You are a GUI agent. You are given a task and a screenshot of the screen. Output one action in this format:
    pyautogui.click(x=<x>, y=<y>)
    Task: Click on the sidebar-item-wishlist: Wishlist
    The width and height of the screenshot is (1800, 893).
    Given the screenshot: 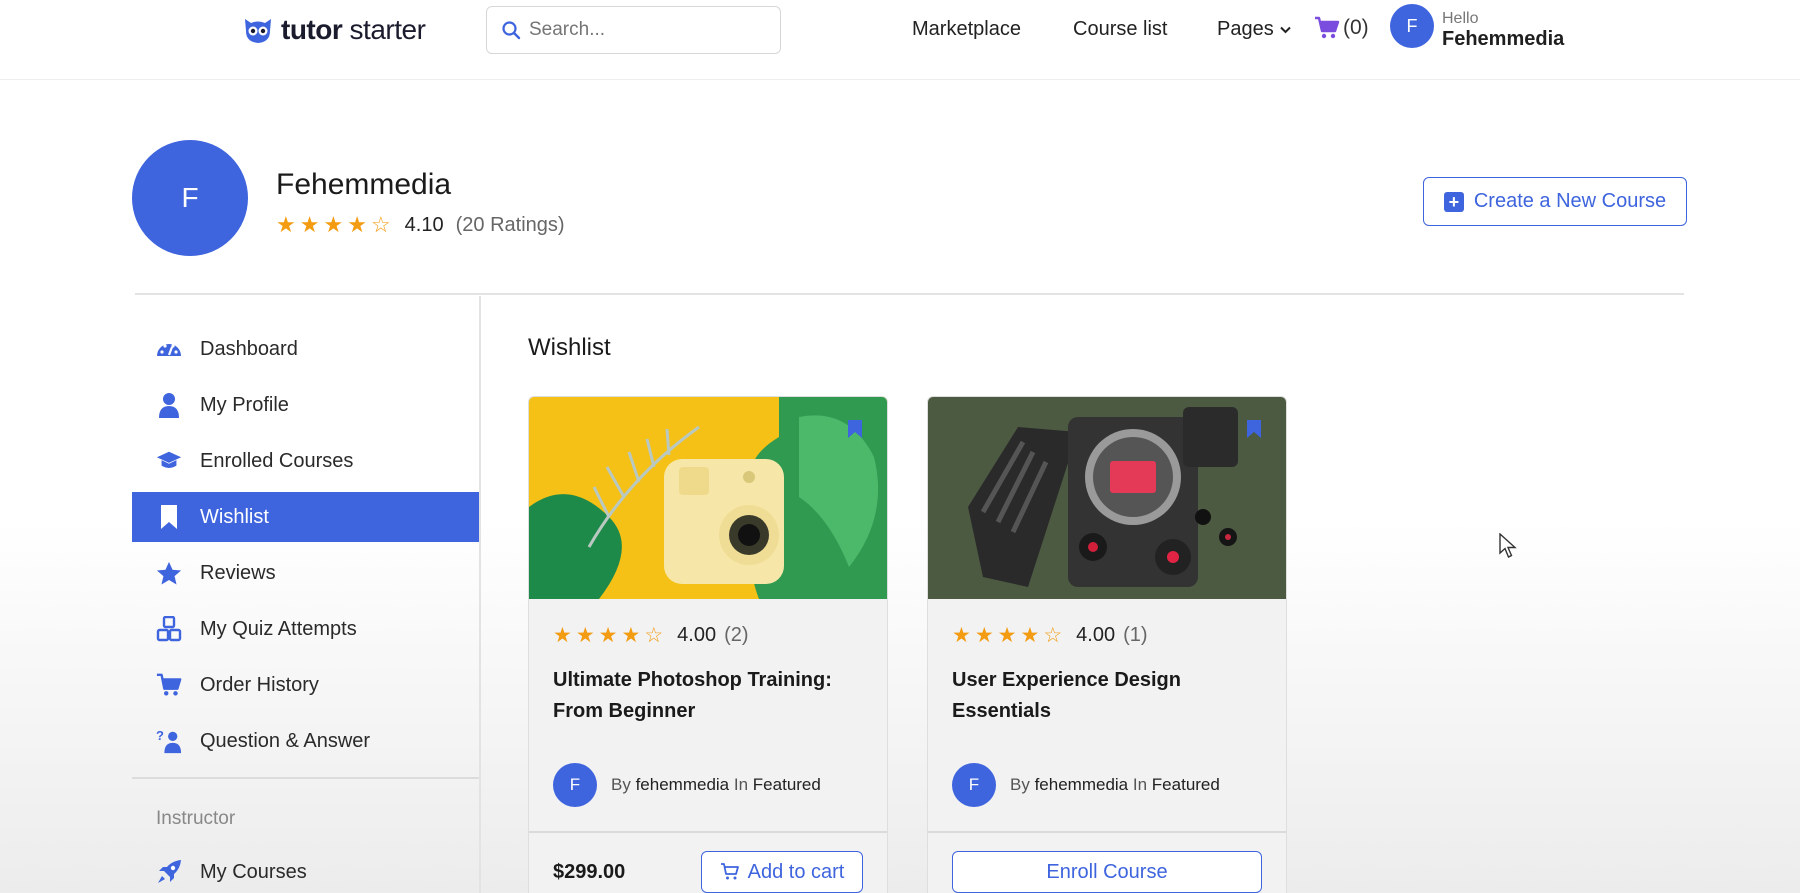 What is the action you would take?
    pyautogui.click(x=305, y=517)
    